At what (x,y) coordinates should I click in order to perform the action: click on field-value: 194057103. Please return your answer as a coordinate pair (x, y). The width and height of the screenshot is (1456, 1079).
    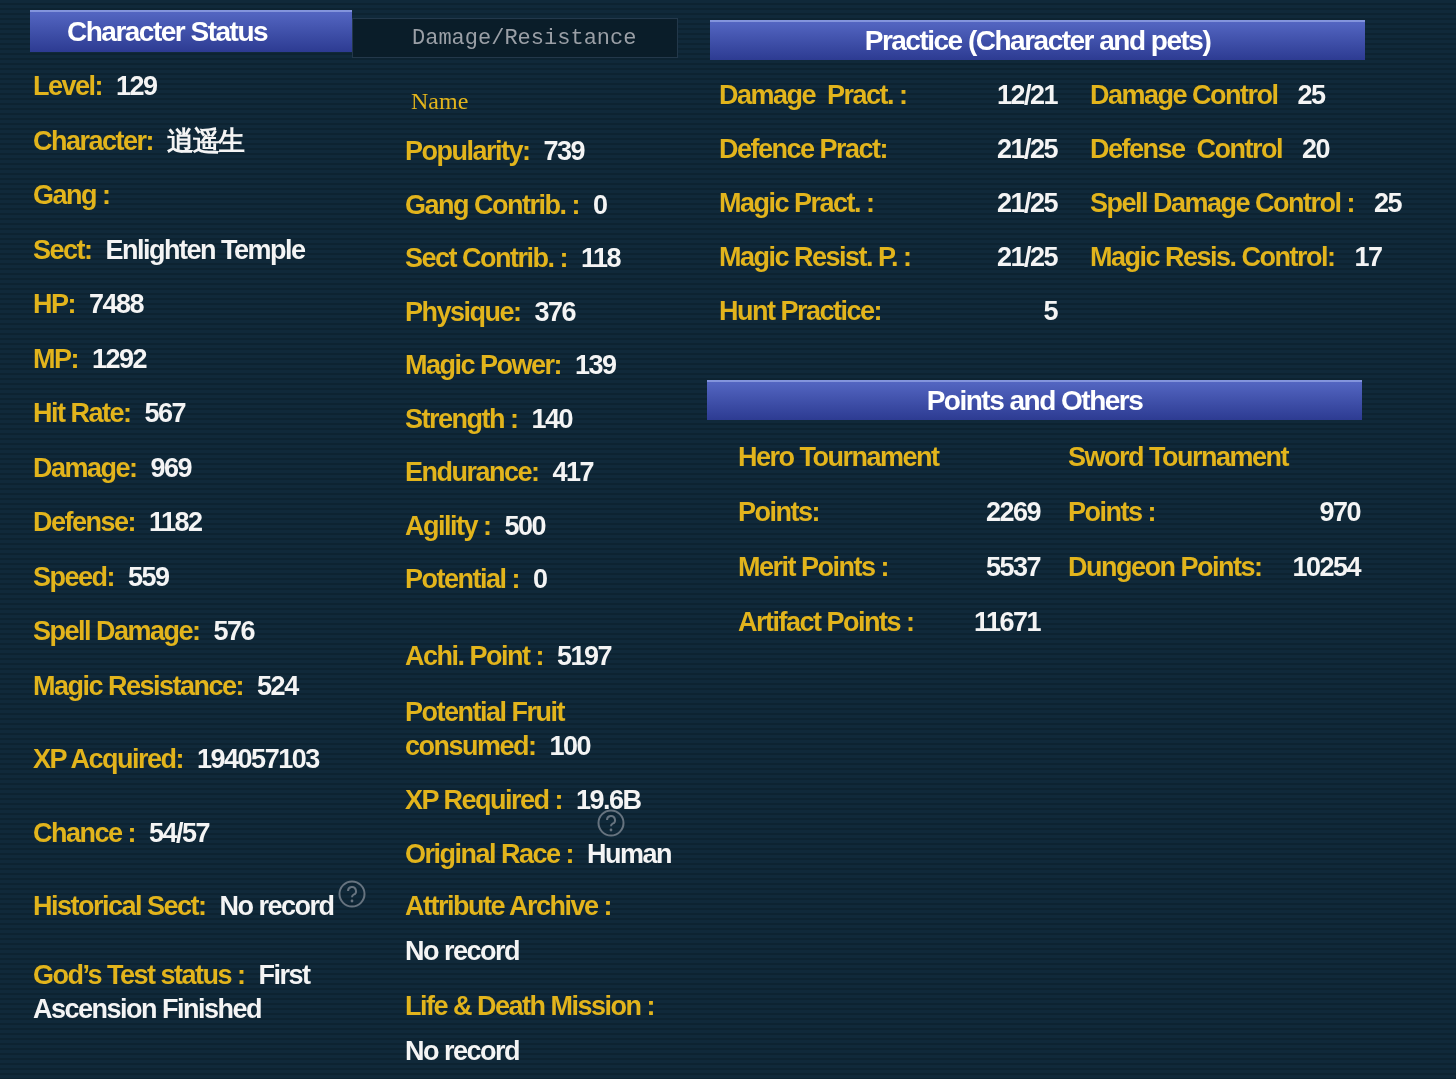
    Looking at the image, I should click on (258, 759).